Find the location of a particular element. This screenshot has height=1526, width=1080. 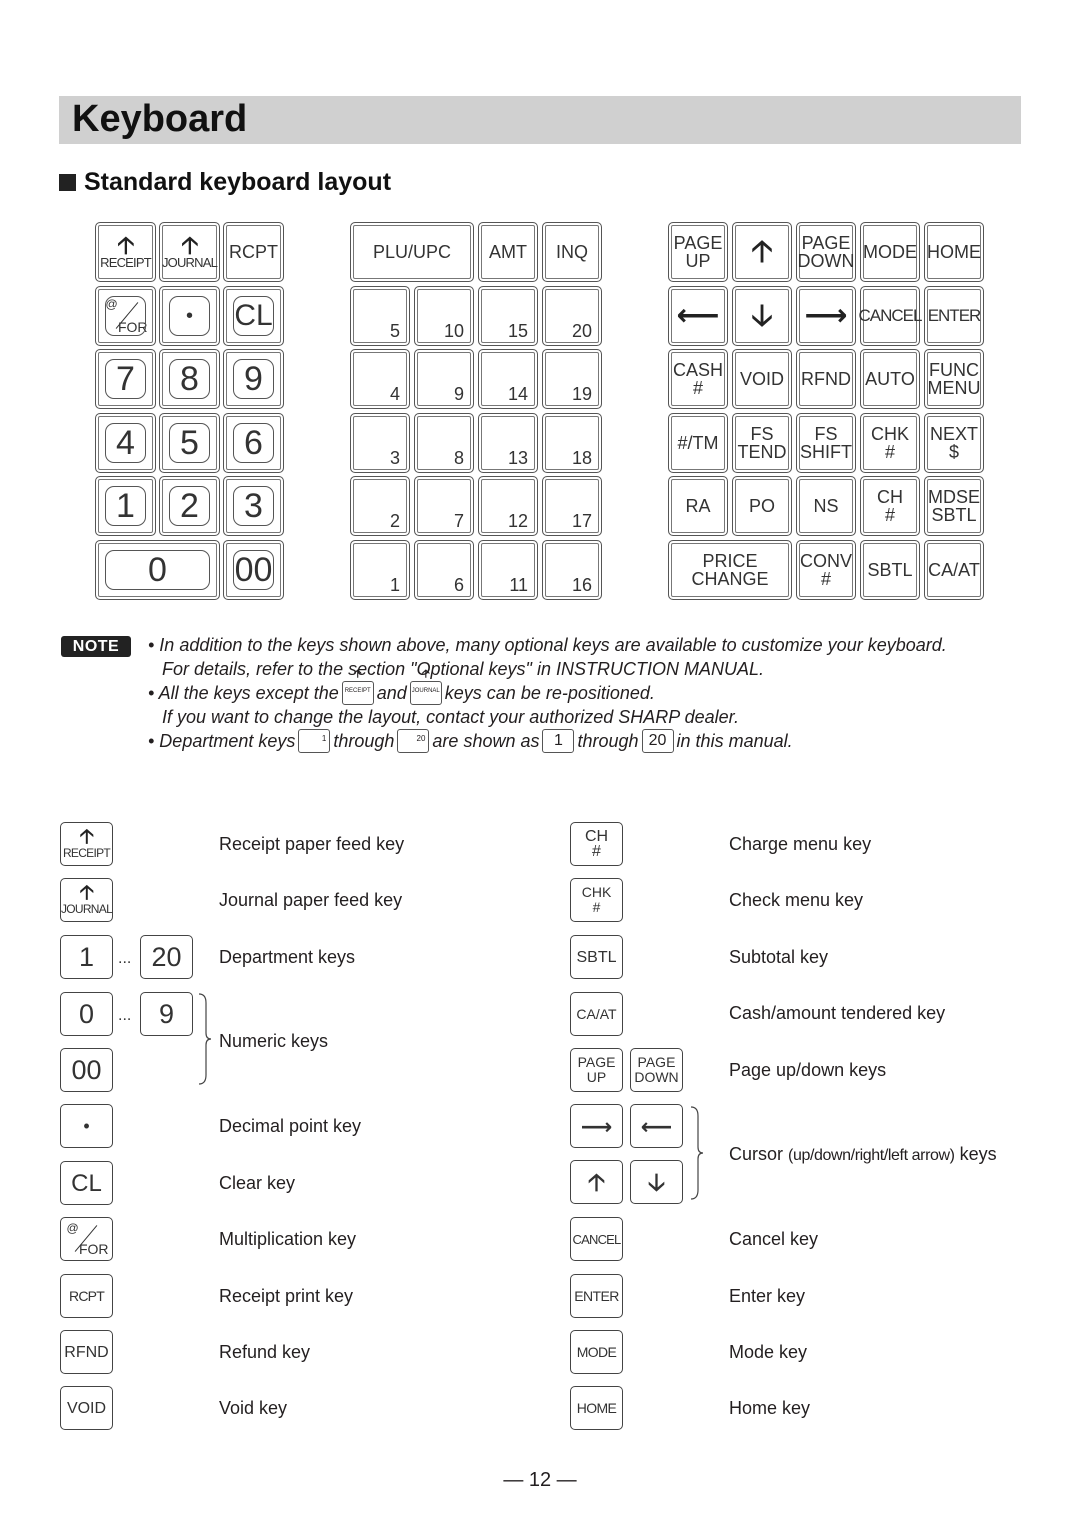

key-label-group: AUTO is located at coordinates (890, 379).